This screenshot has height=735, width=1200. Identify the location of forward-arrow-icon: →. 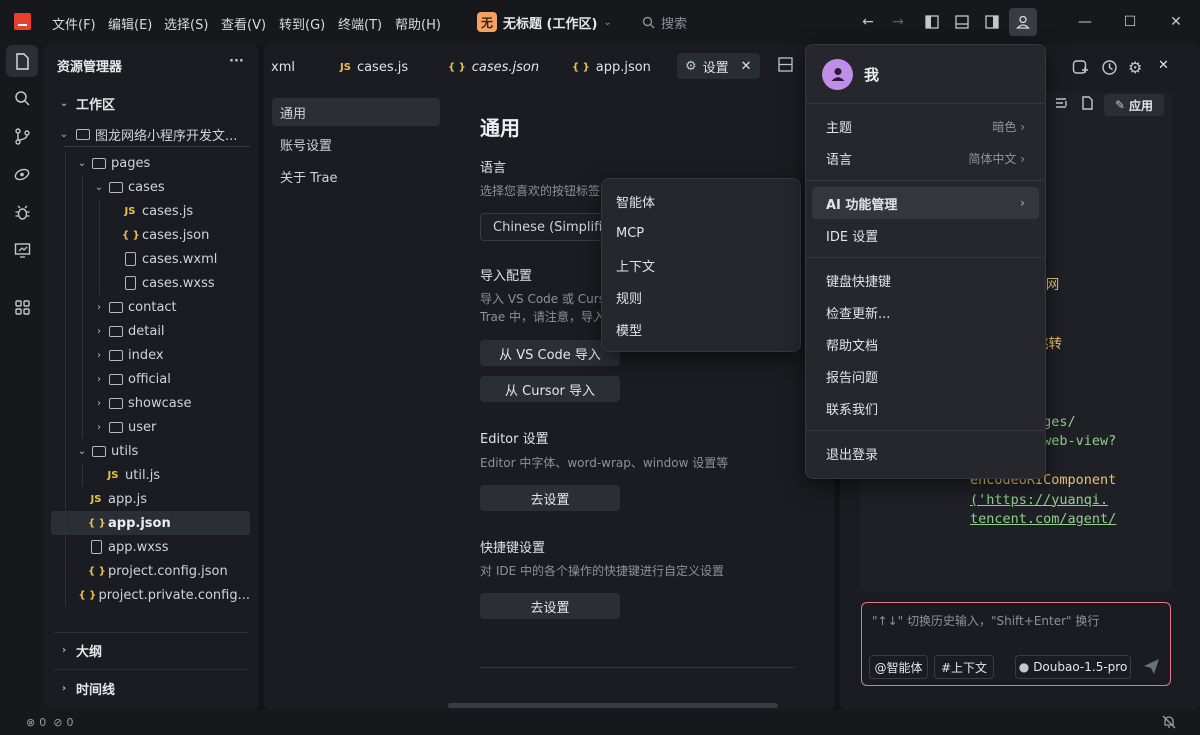
(898, 22).